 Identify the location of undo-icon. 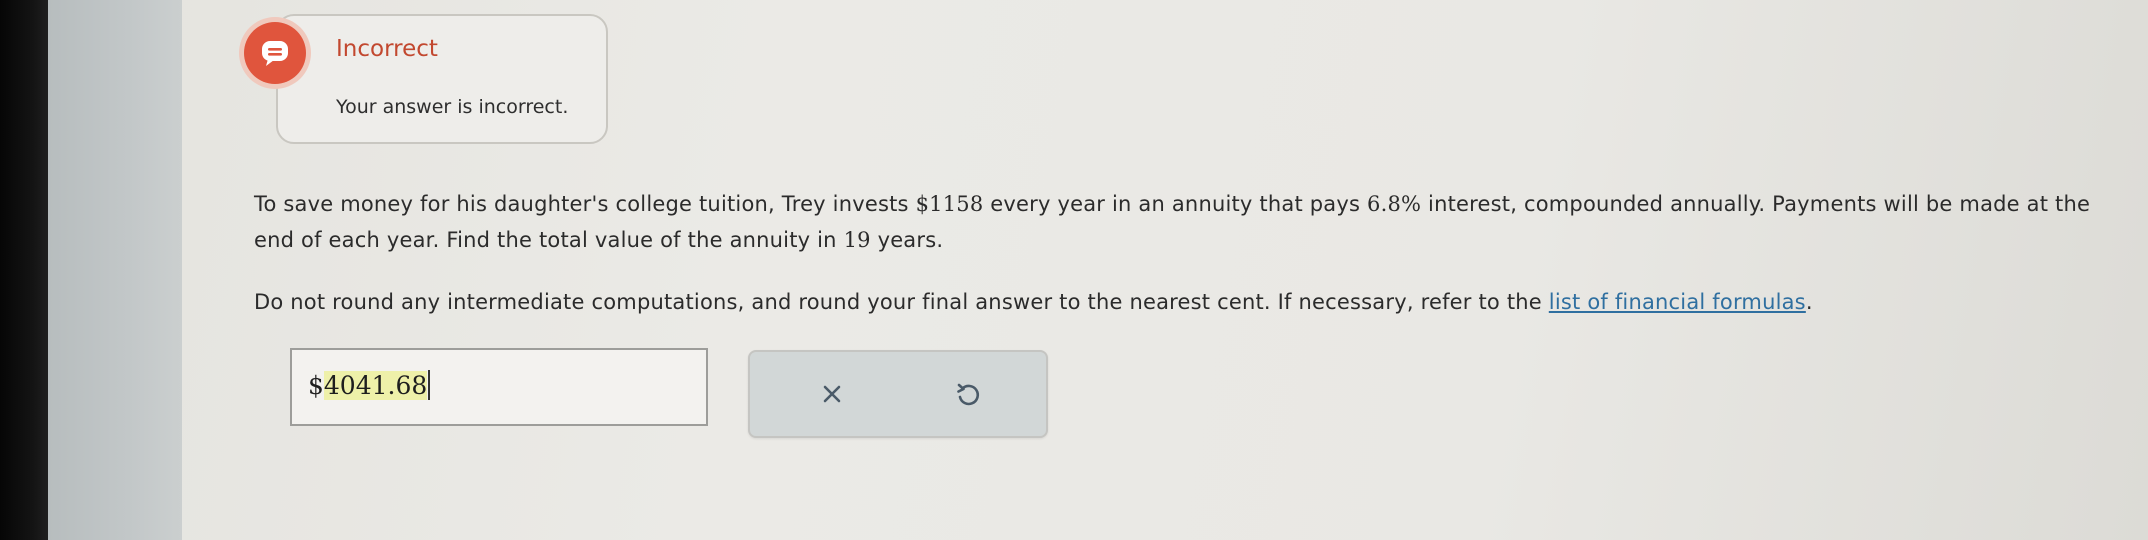
(968, 394).